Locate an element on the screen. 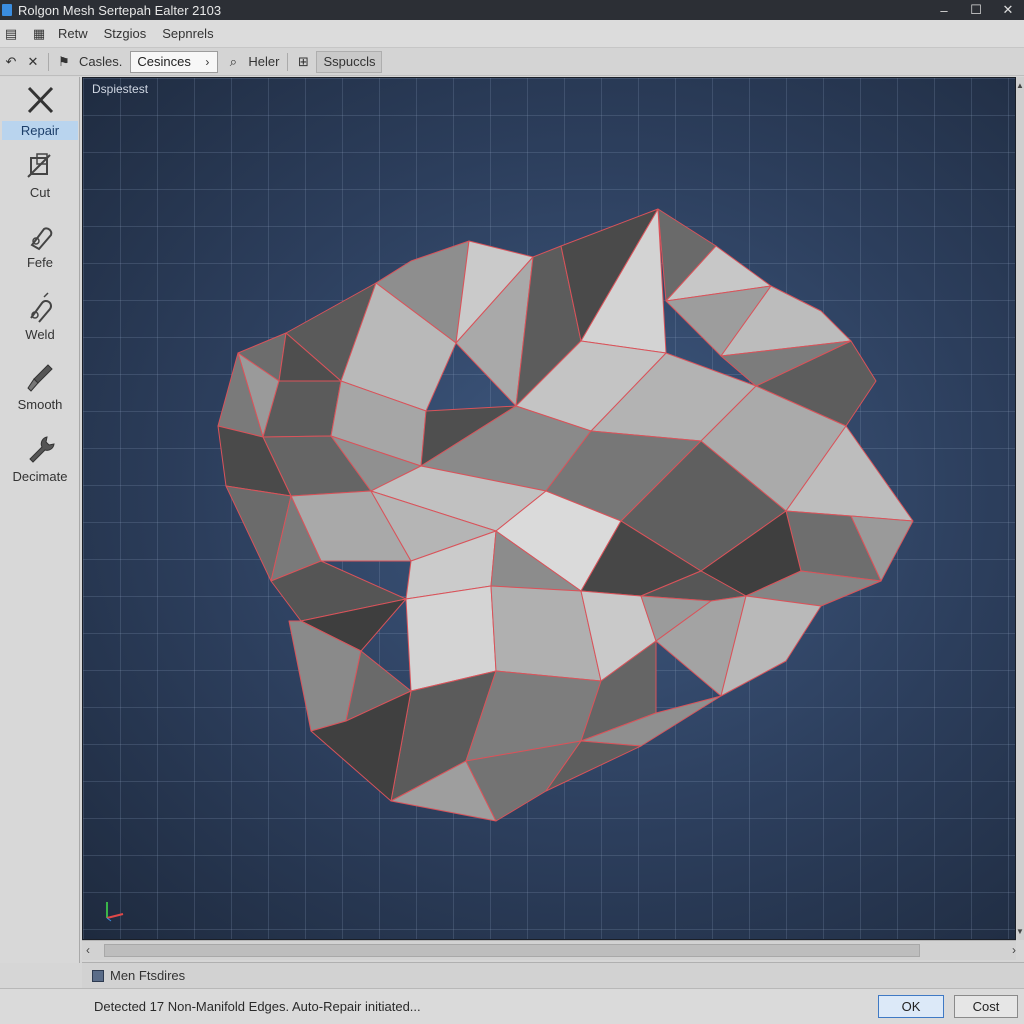  menu-bar: ▤ ▦ Retw Stzgios Sepnrels is located at coordinates (512, 34).